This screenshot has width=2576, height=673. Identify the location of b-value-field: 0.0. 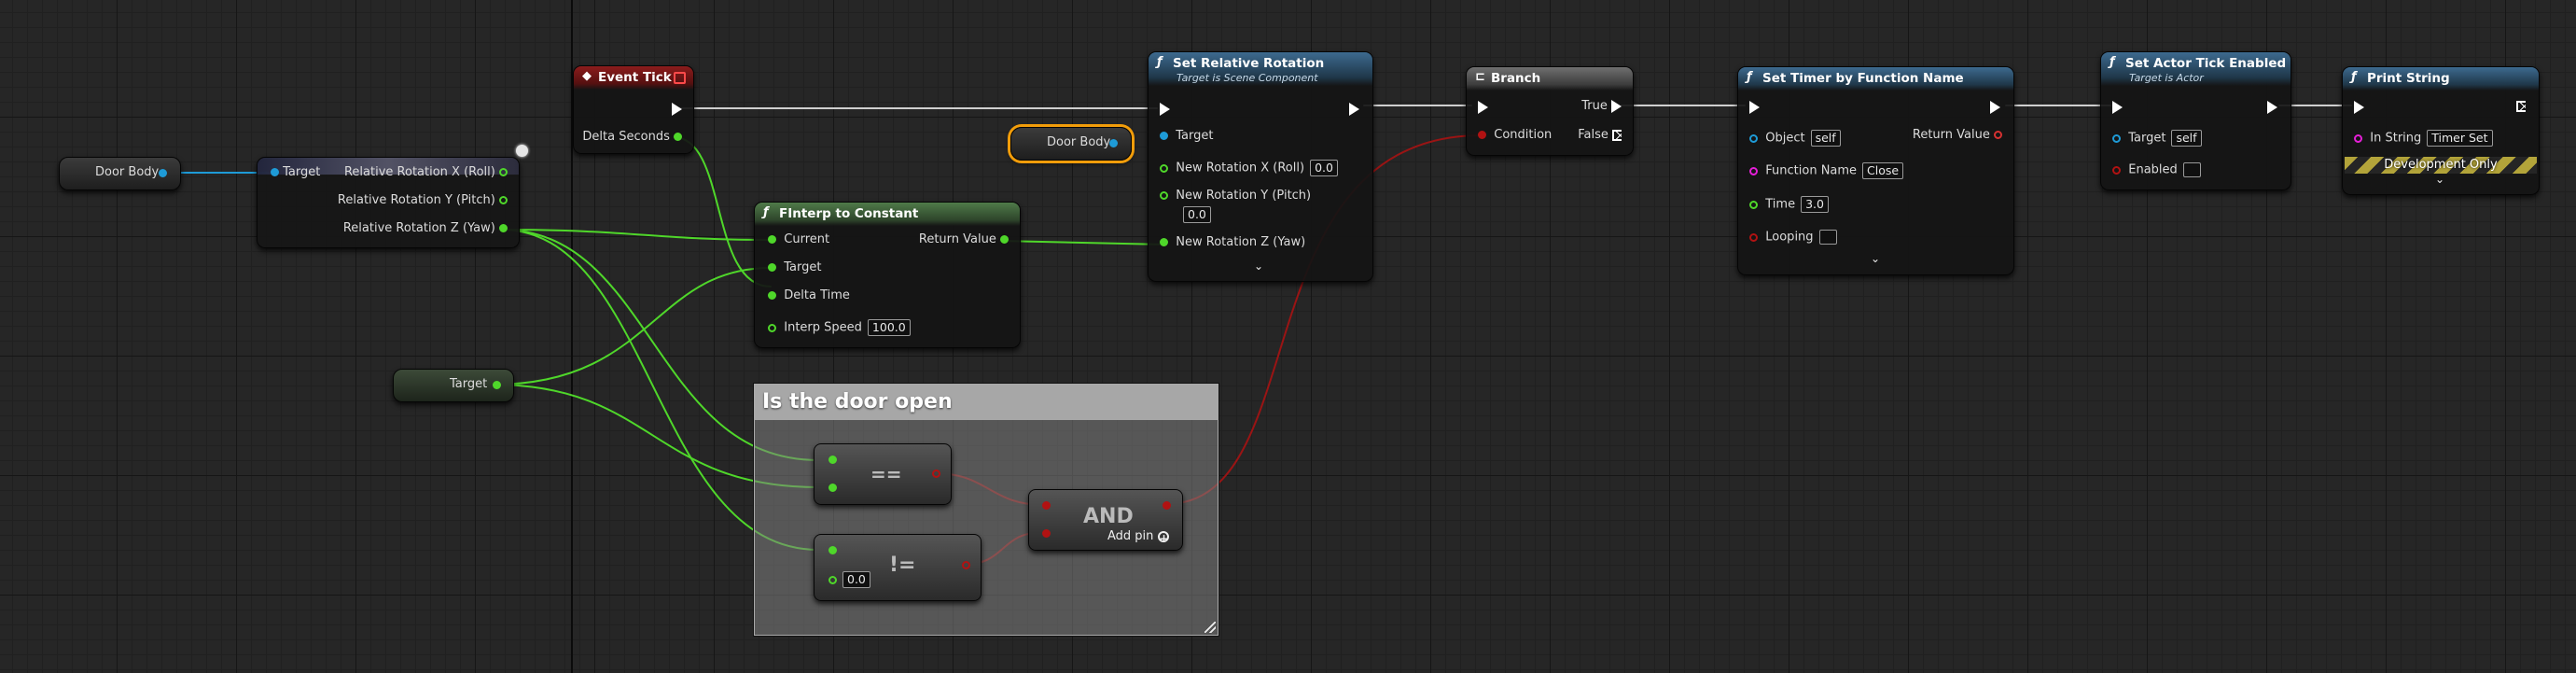
(856, 579).